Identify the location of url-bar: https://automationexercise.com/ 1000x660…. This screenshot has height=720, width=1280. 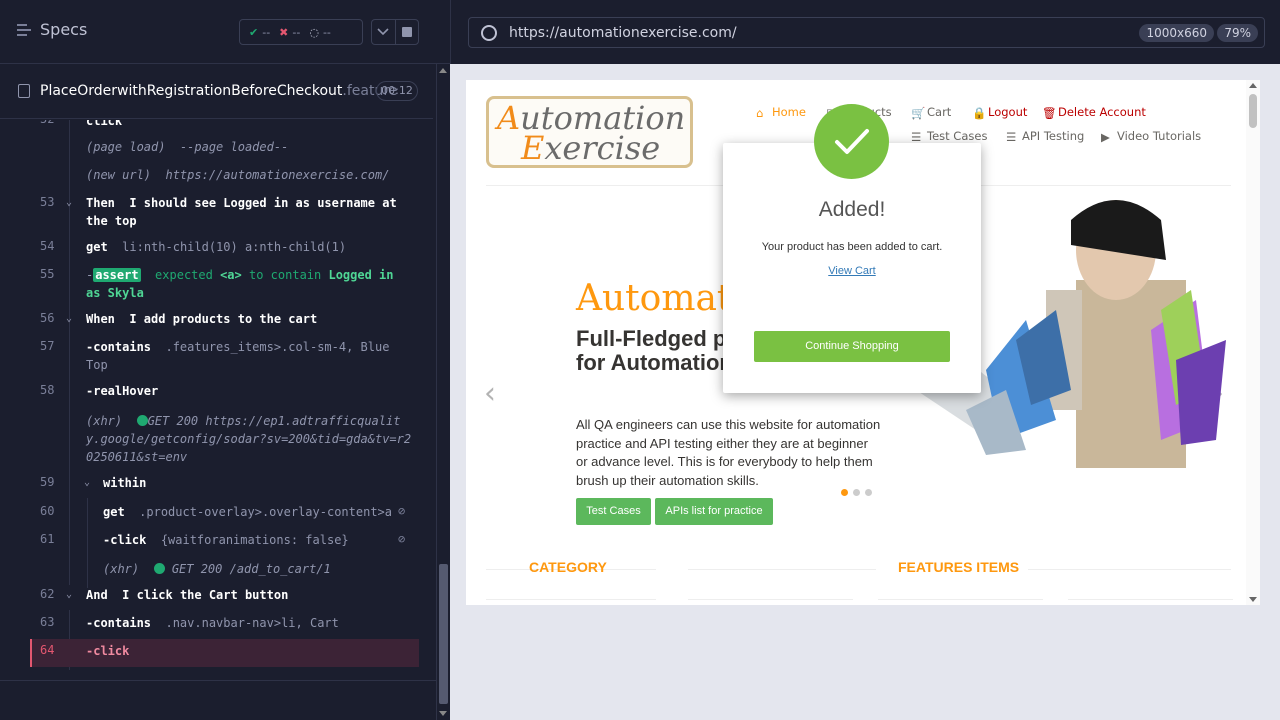
(866, 32).